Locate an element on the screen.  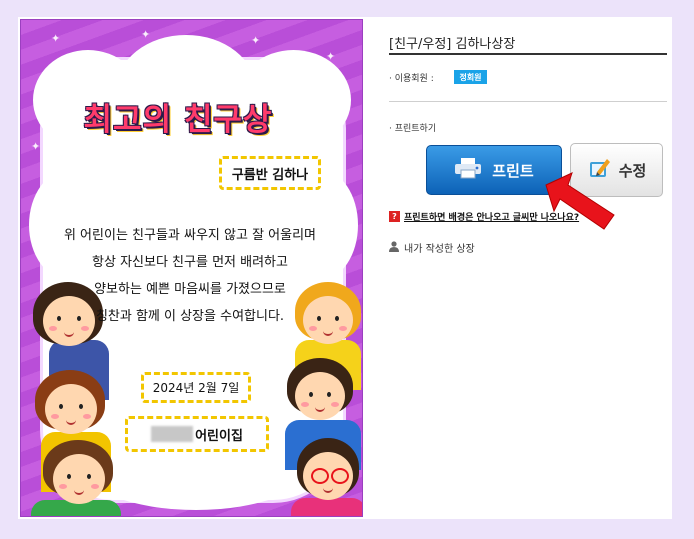
printer-icon is located at coordinates (468, 170).